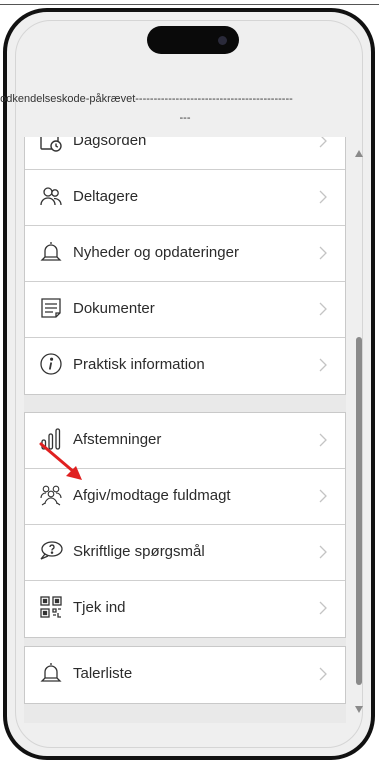  I want to click on scroll-up-icon, so click(359, 153).